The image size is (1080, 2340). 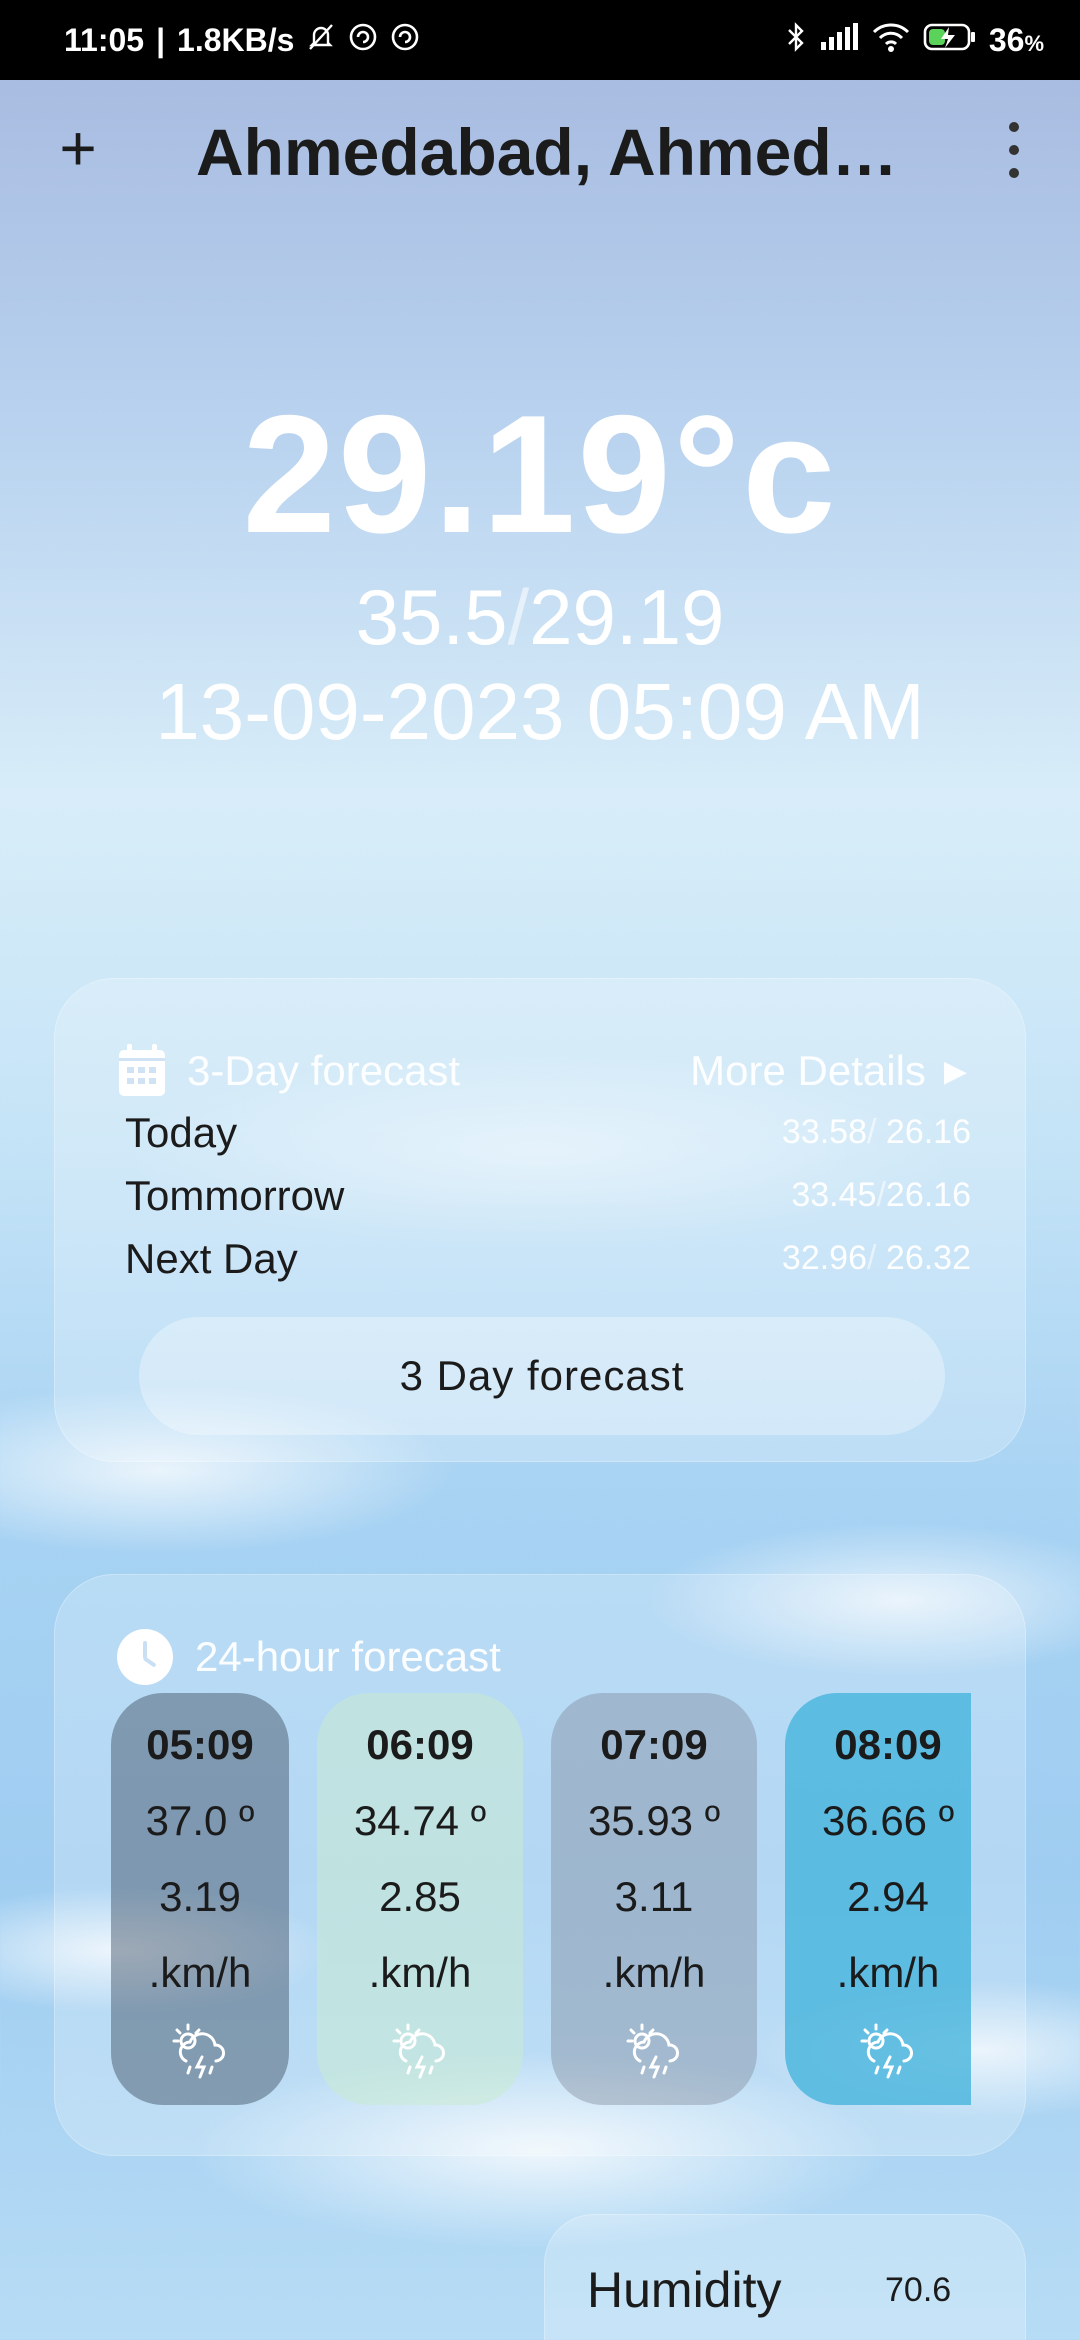 I want to click on battery-level: 36%, so click(x=1016, y=39).